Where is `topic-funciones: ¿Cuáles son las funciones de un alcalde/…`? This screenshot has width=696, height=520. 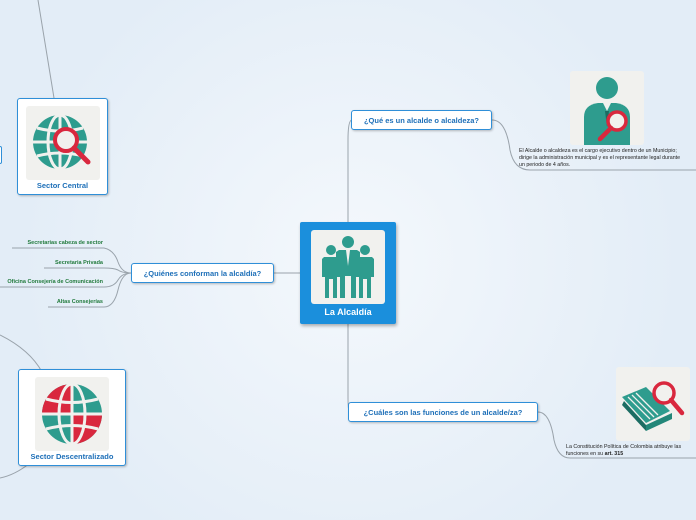
topic-funciones: ¿Cuáles son las funciones de un alcalde/… is located at coordinates (443, 412).